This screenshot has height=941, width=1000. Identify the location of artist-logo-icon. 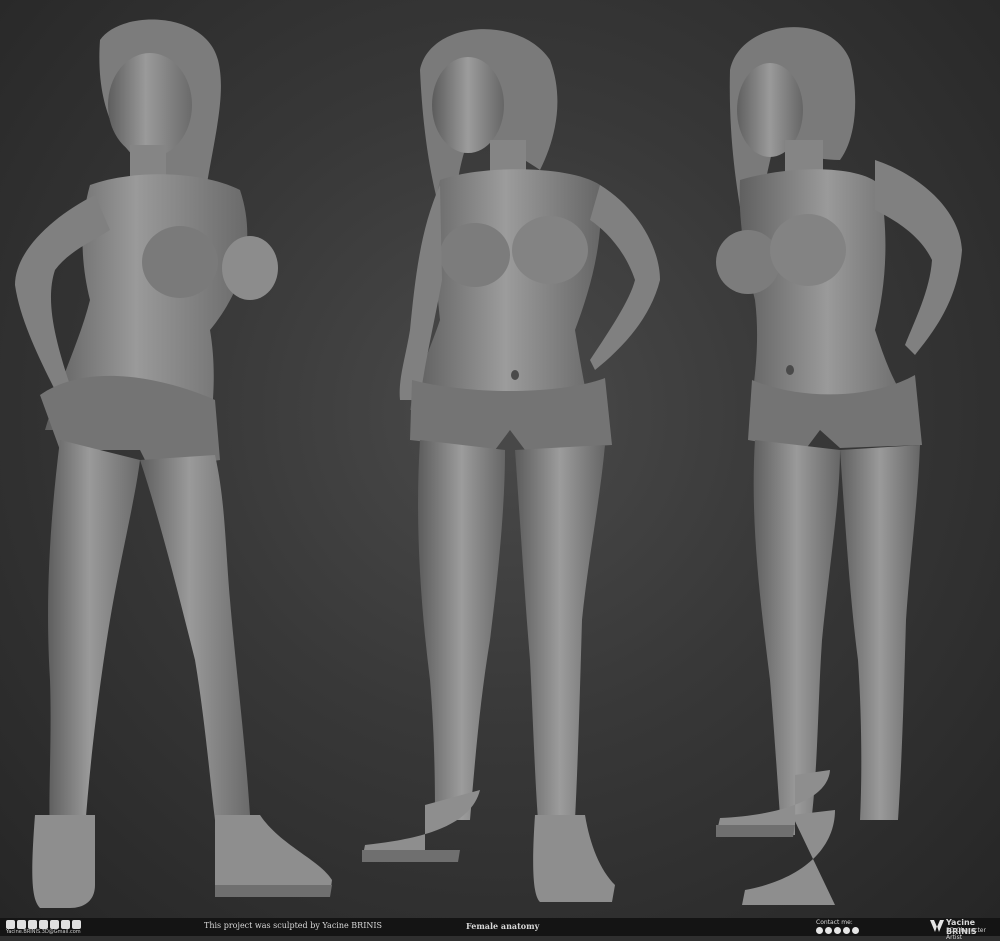
(937, 926).